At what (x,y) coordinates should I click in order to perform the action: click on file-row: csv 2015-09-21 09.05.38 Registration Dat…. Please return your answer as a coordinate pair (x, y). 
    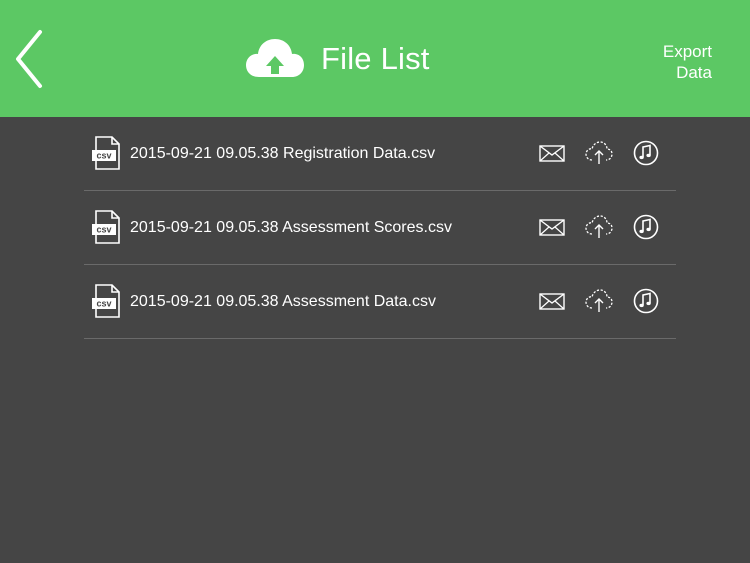
    Looking at the image, I should click on (380, 154).